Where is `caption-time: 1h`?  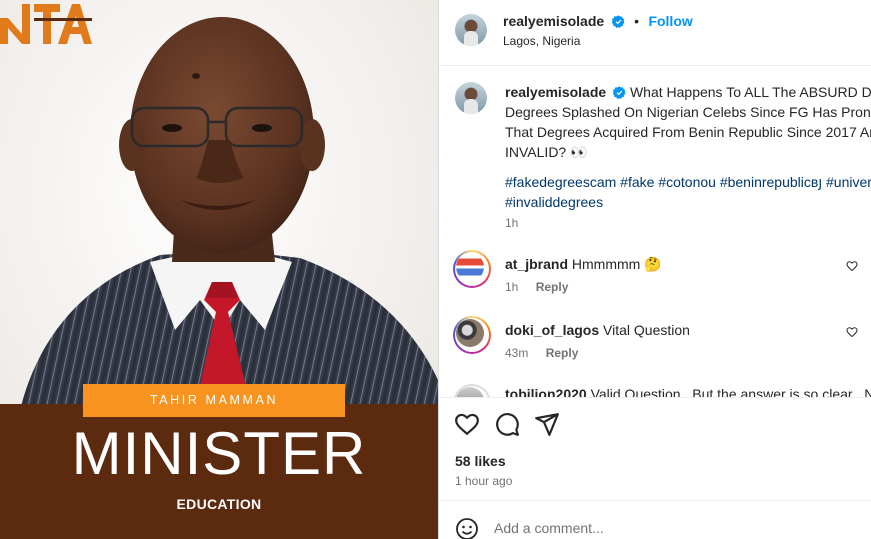 caption-time: 1h is located at coordinates (512, 223).